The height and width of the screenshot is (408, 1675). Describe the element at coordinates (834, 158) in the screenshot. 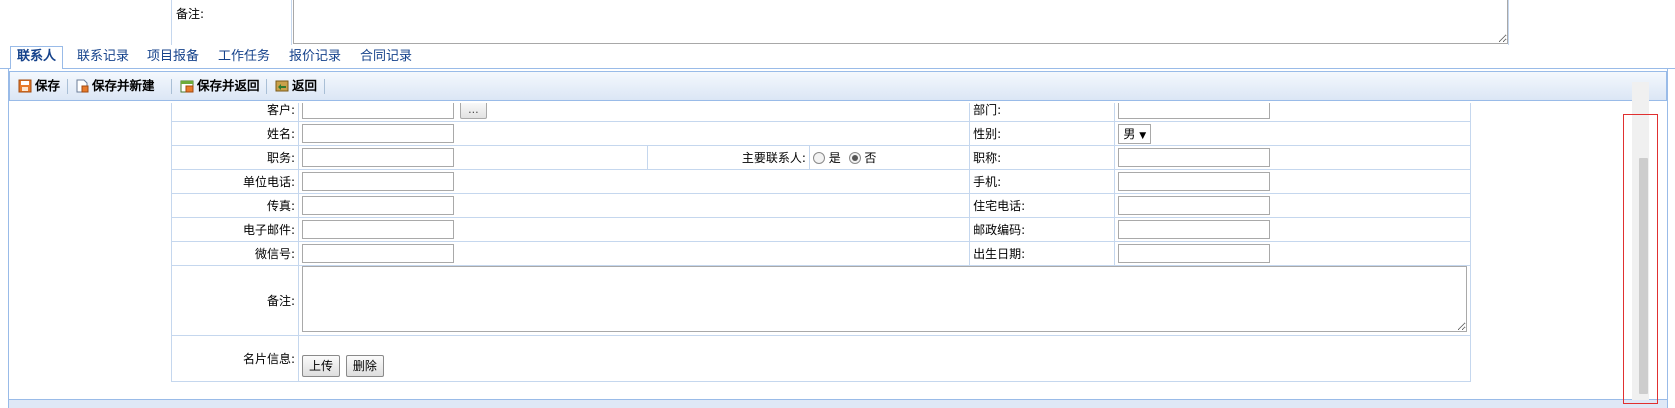

I see `primary-yes-label: 是` at that location.